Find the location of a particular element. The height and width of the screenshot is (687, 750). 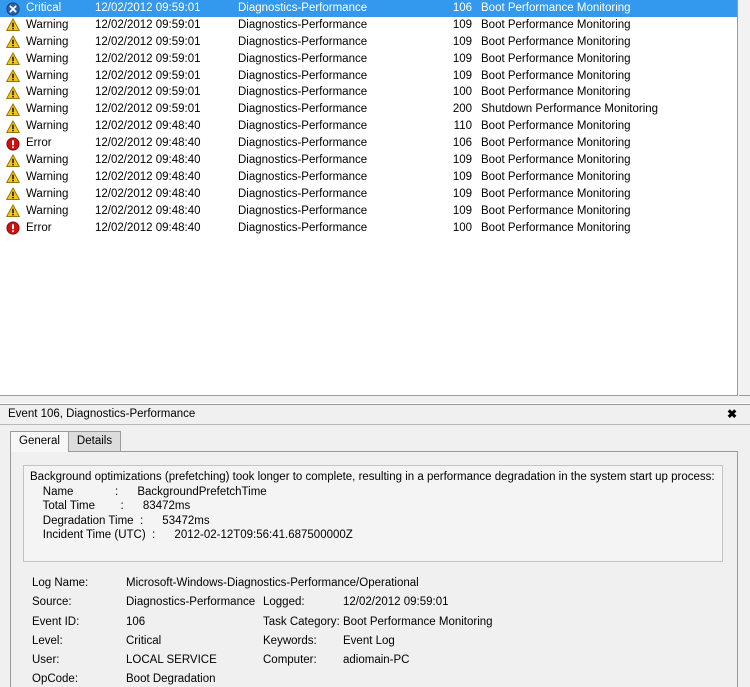

metadata-value: LOCAL SERVICE is located at coordinates (171, 660).